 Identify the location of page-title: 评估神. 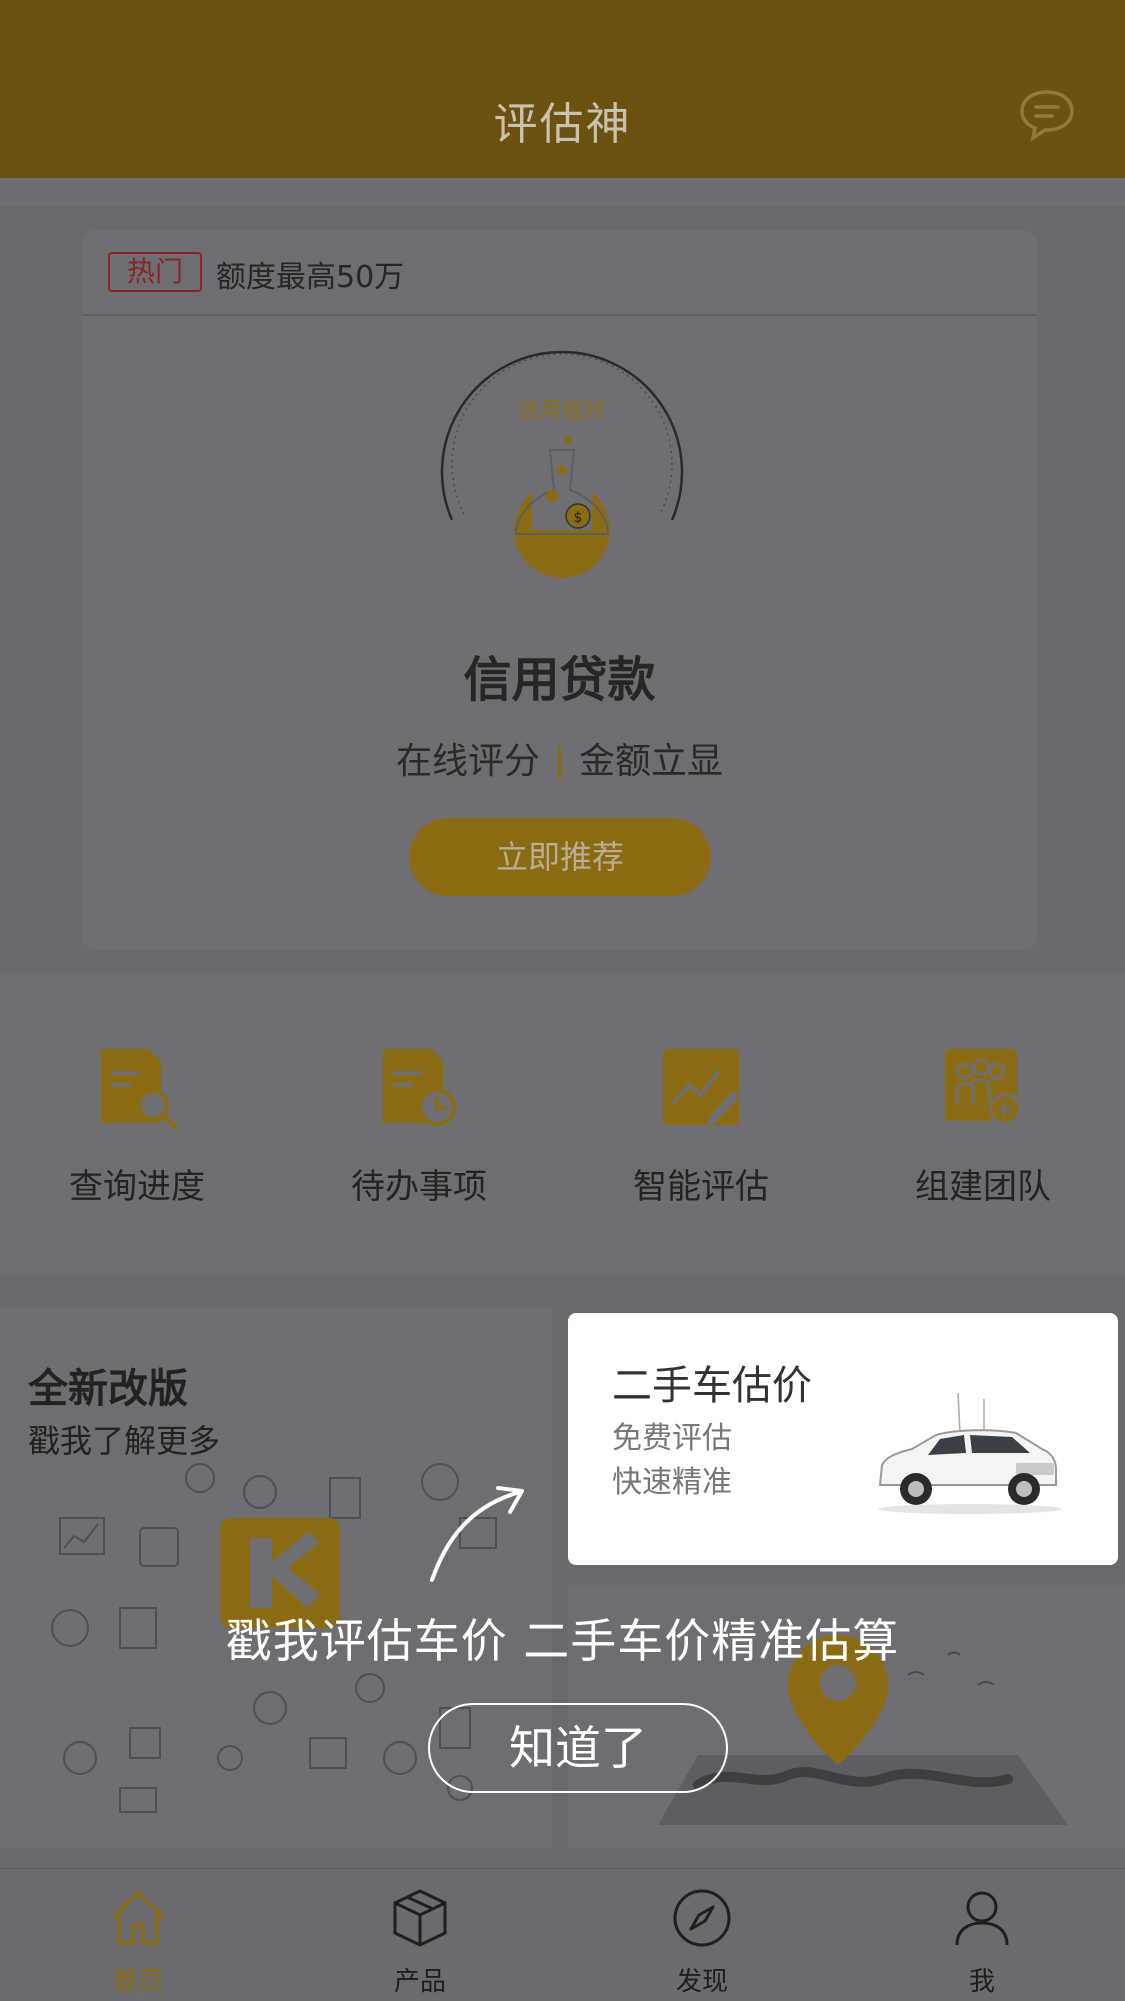
(562, 124).